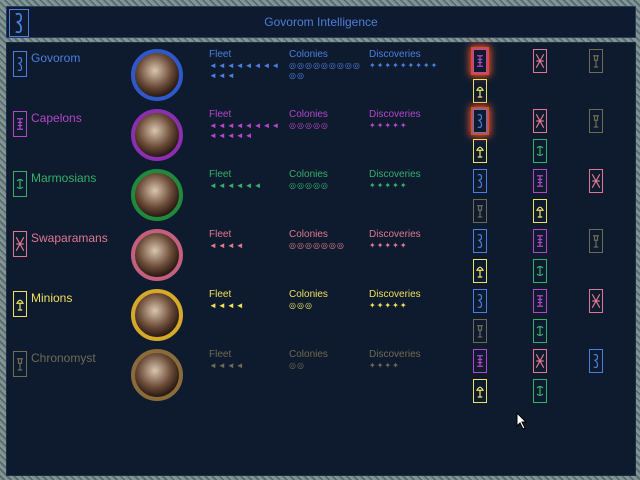 This screenshot has width=640, height=480. I want to click on discoveries-icons: ✦✦✦✦✦✦✦✦✦, so click(404, 65).